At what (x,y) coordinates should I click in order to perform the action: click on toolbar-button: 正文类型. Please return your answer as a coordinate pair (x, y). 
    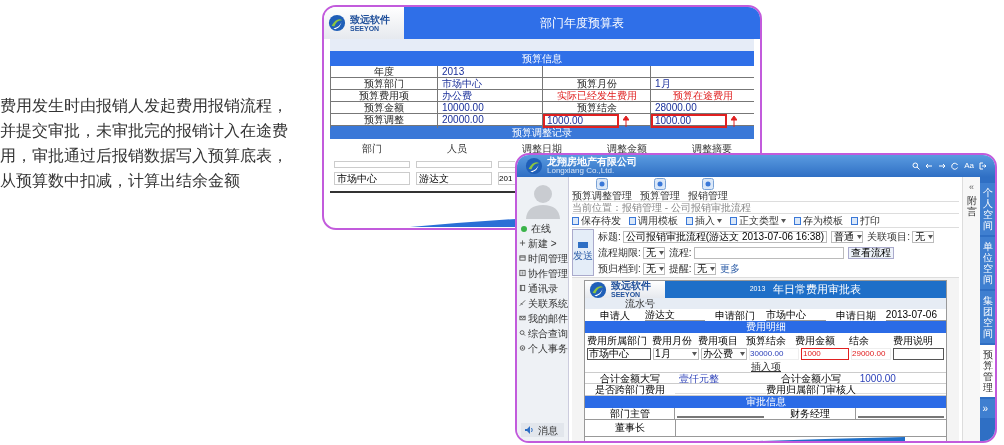
    Looking at the image, I should click on (758, 220).